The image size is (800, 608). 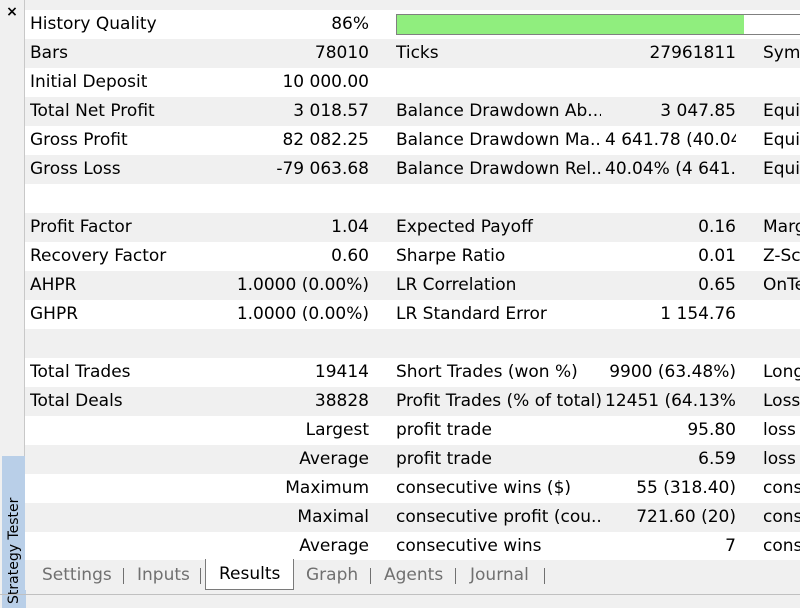 I want to click on panel-title: Strategy Tester, so click(x=14, y=532).